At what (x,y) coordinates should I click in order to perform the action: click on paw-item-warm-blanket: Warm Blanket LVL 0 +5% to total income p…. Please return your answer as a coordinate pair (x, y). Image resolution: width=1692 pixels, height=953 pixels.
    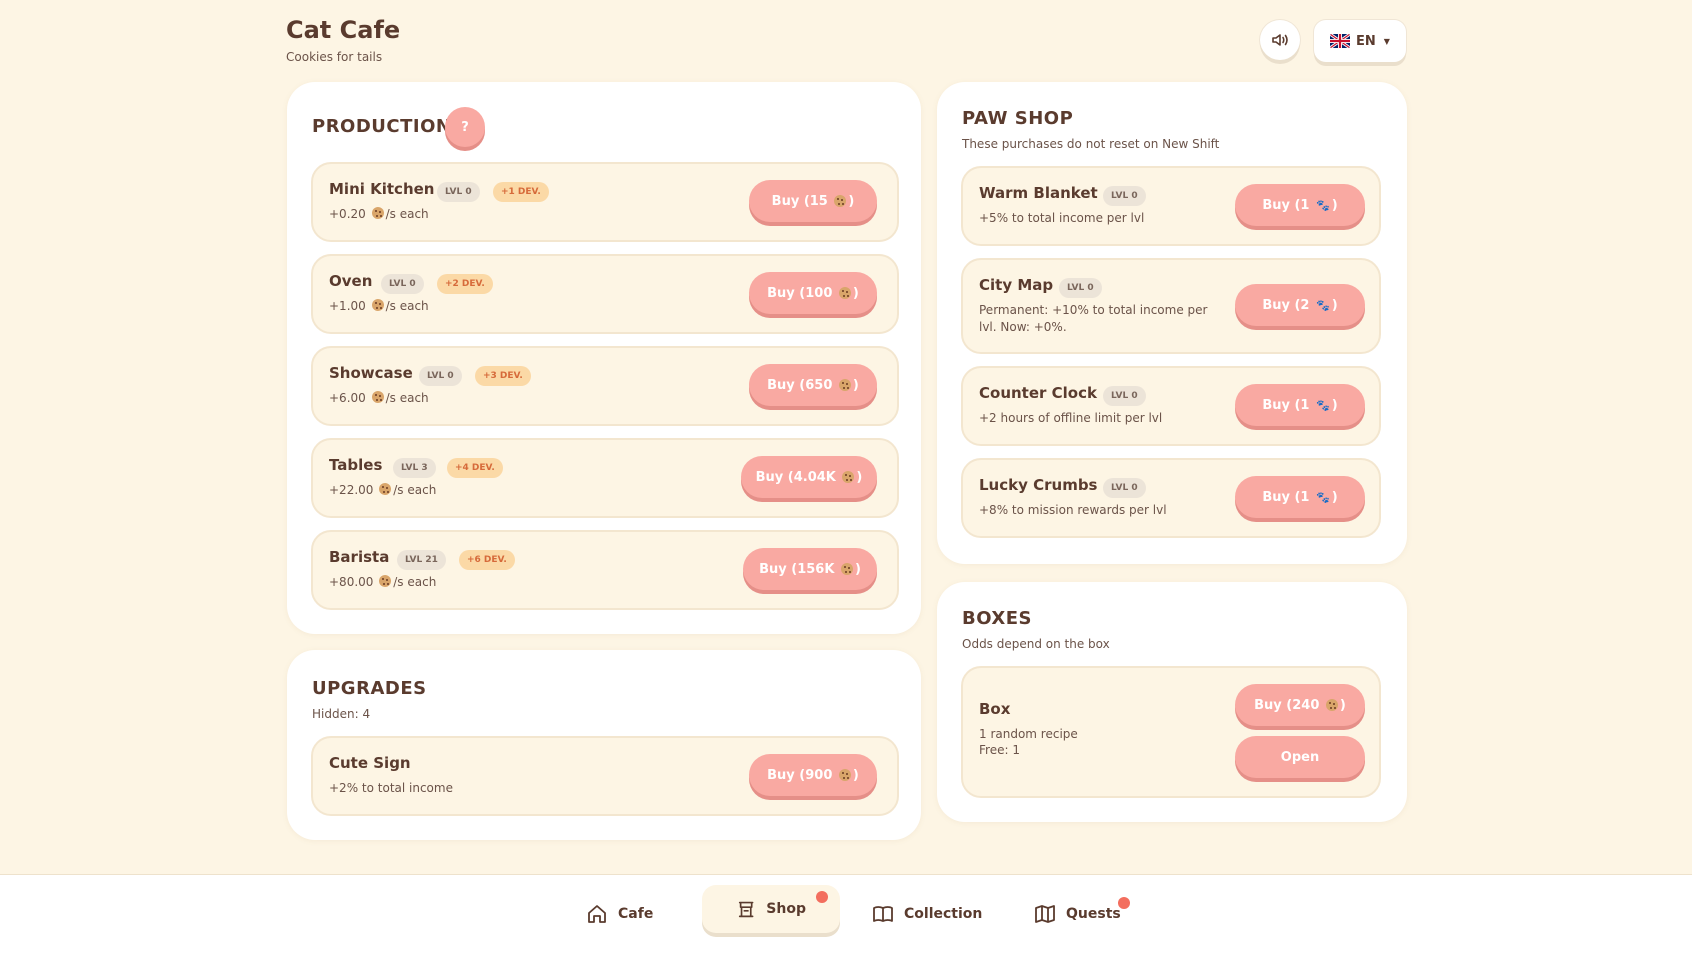
    Looking at the image, I should click on (1171, 206).